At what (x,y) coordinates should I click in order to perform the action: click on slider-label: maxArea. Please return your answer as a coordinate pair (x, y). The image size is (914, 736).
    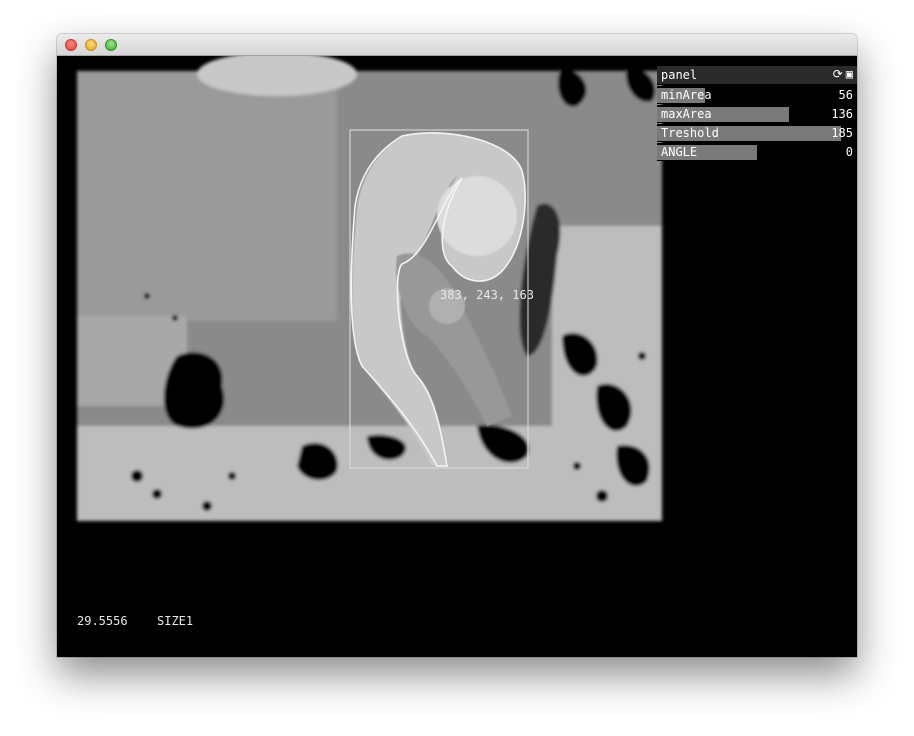
    Looking at the image, I should click on (686, 114).